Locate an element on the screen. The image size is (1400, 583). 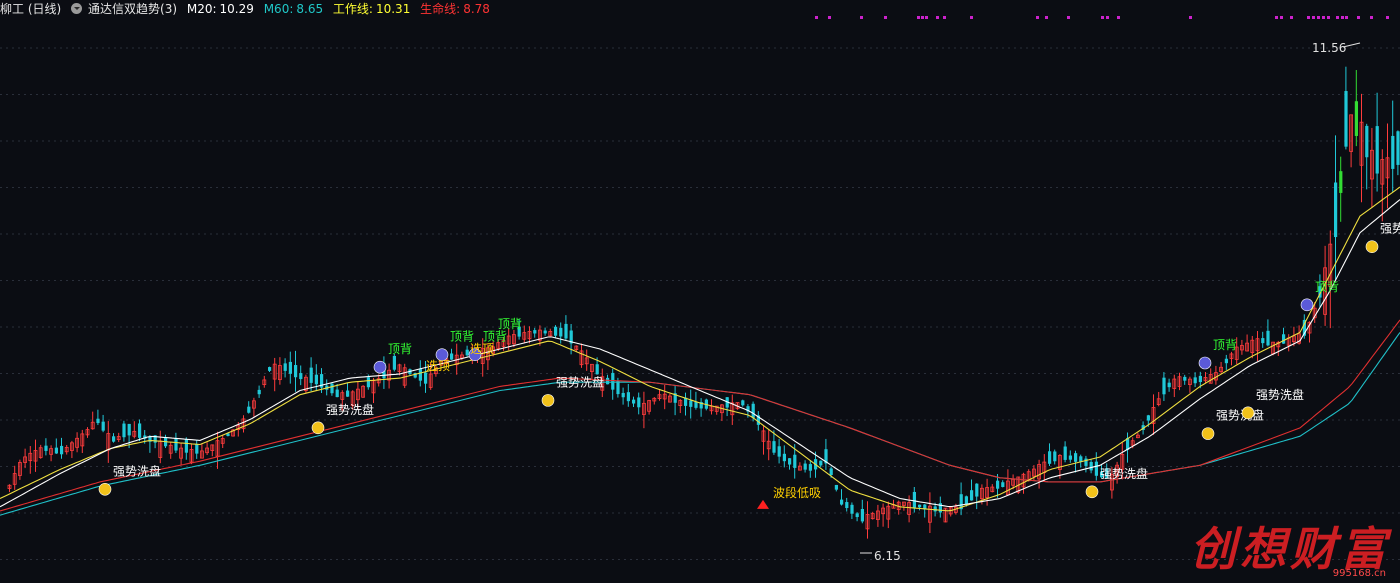
work-line-readout: 工作线: 10.31 is located at coordinates (371, 9).